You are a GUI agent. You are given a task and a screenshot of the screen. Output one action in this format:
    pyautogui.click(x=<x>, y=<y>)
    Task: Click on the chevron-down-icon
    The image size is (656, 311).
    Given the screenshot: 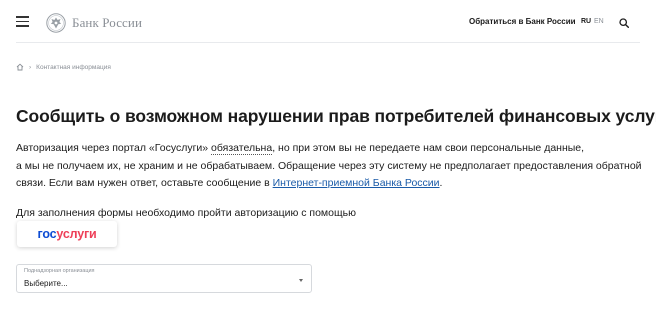 What is the action you would take?
    pyautogui.click(x=301, y=280)
    